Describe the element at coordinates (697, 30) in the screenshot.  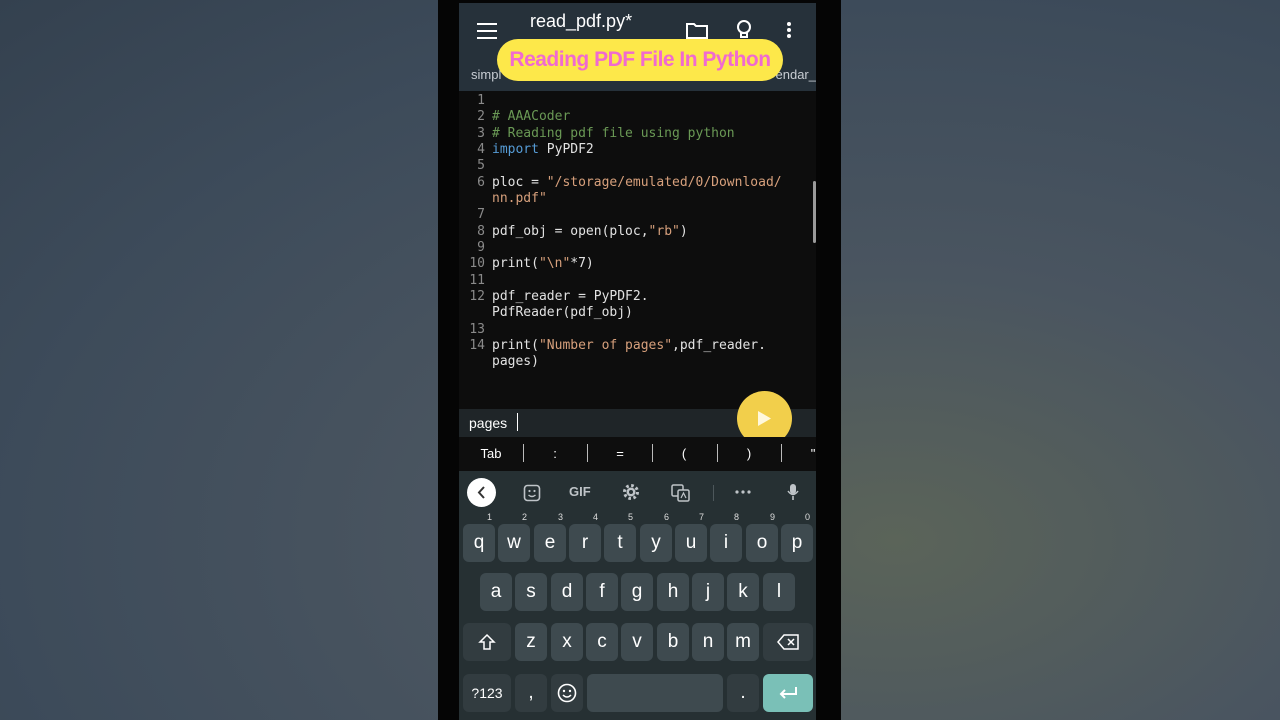
I see `folder-icon` at that location.